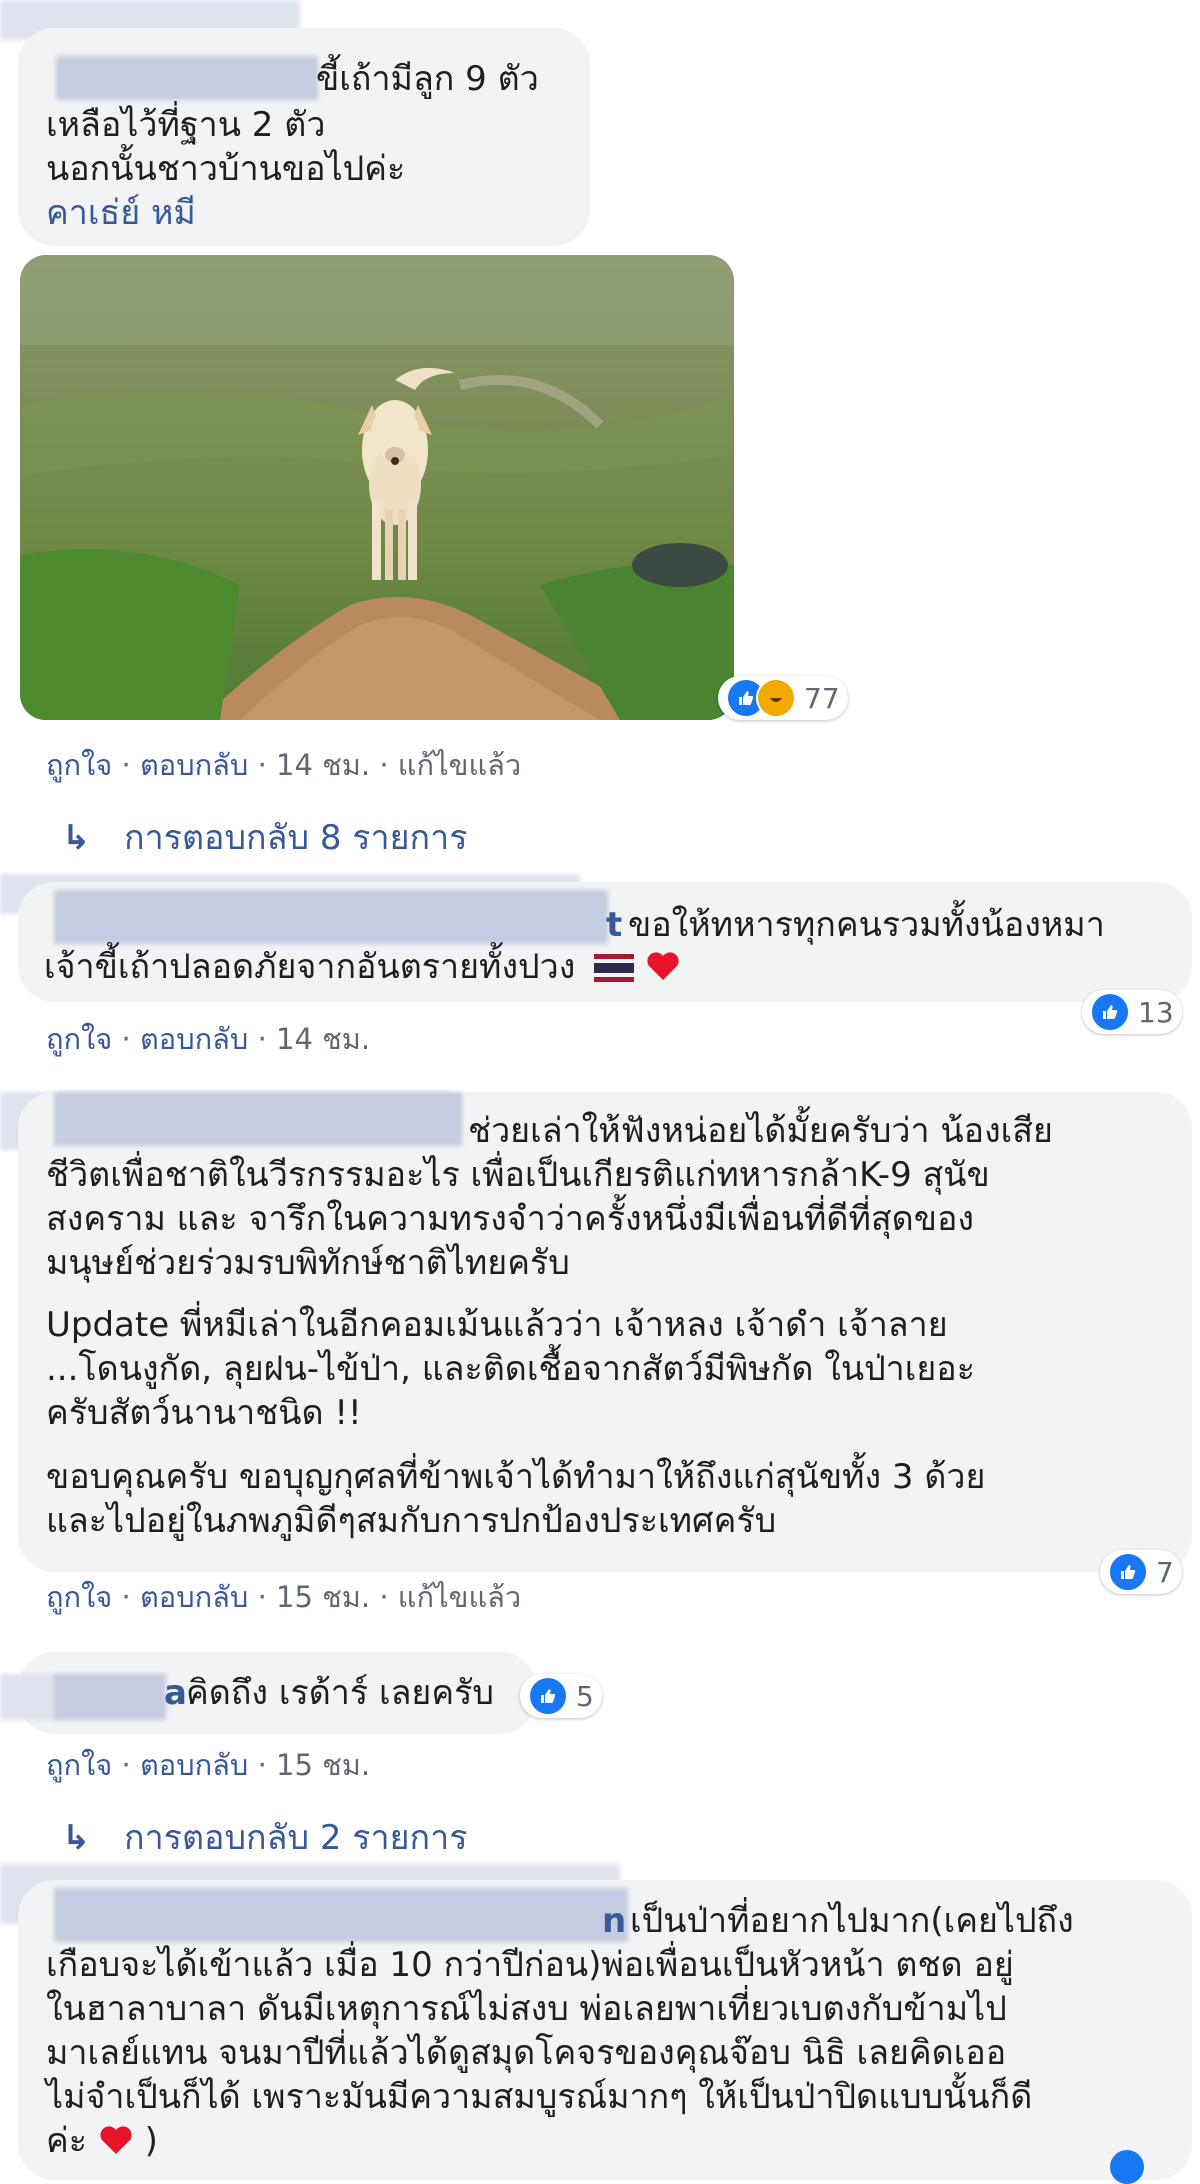 The image size is (1200, 2184). I want to click on reaction-summary: 5, so click(561, 1696).